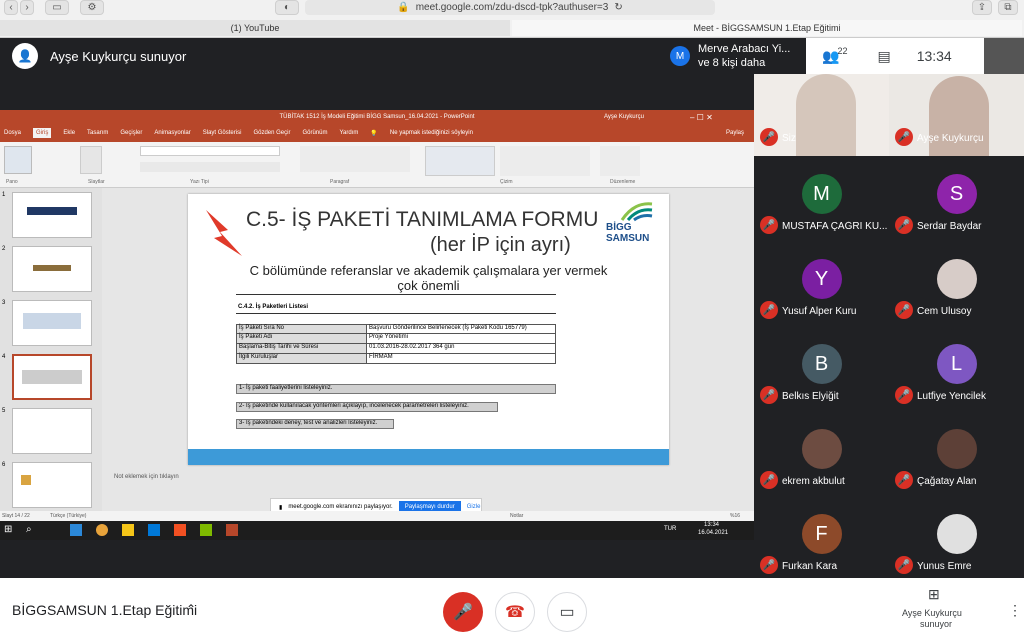  I want to click on participant-tile: 🎤 Cem Ulusoy, so click(956, 288).